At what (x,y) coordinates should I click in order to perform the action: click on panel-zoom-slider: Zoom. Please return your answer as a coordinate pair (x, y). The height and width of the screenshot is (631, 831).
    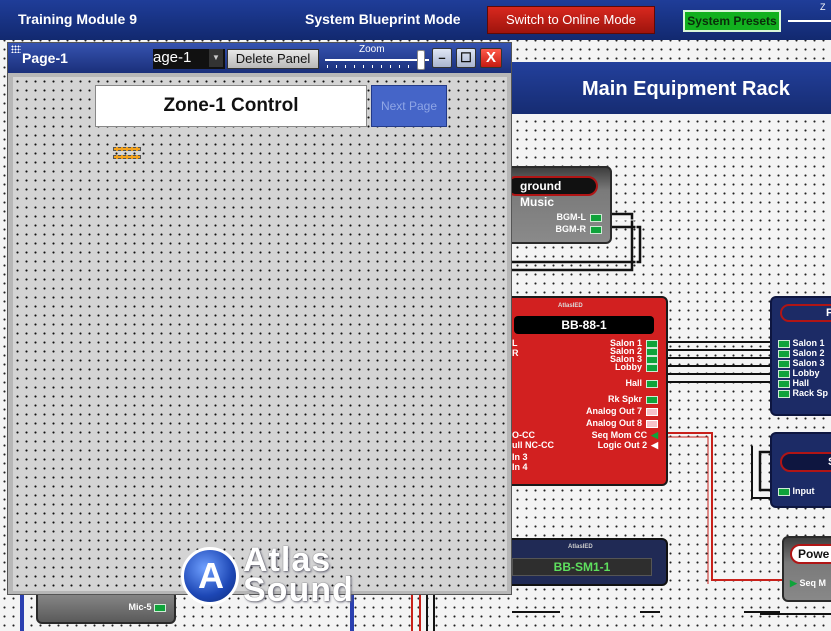
    Looking at the image, I should click on (376, 58).